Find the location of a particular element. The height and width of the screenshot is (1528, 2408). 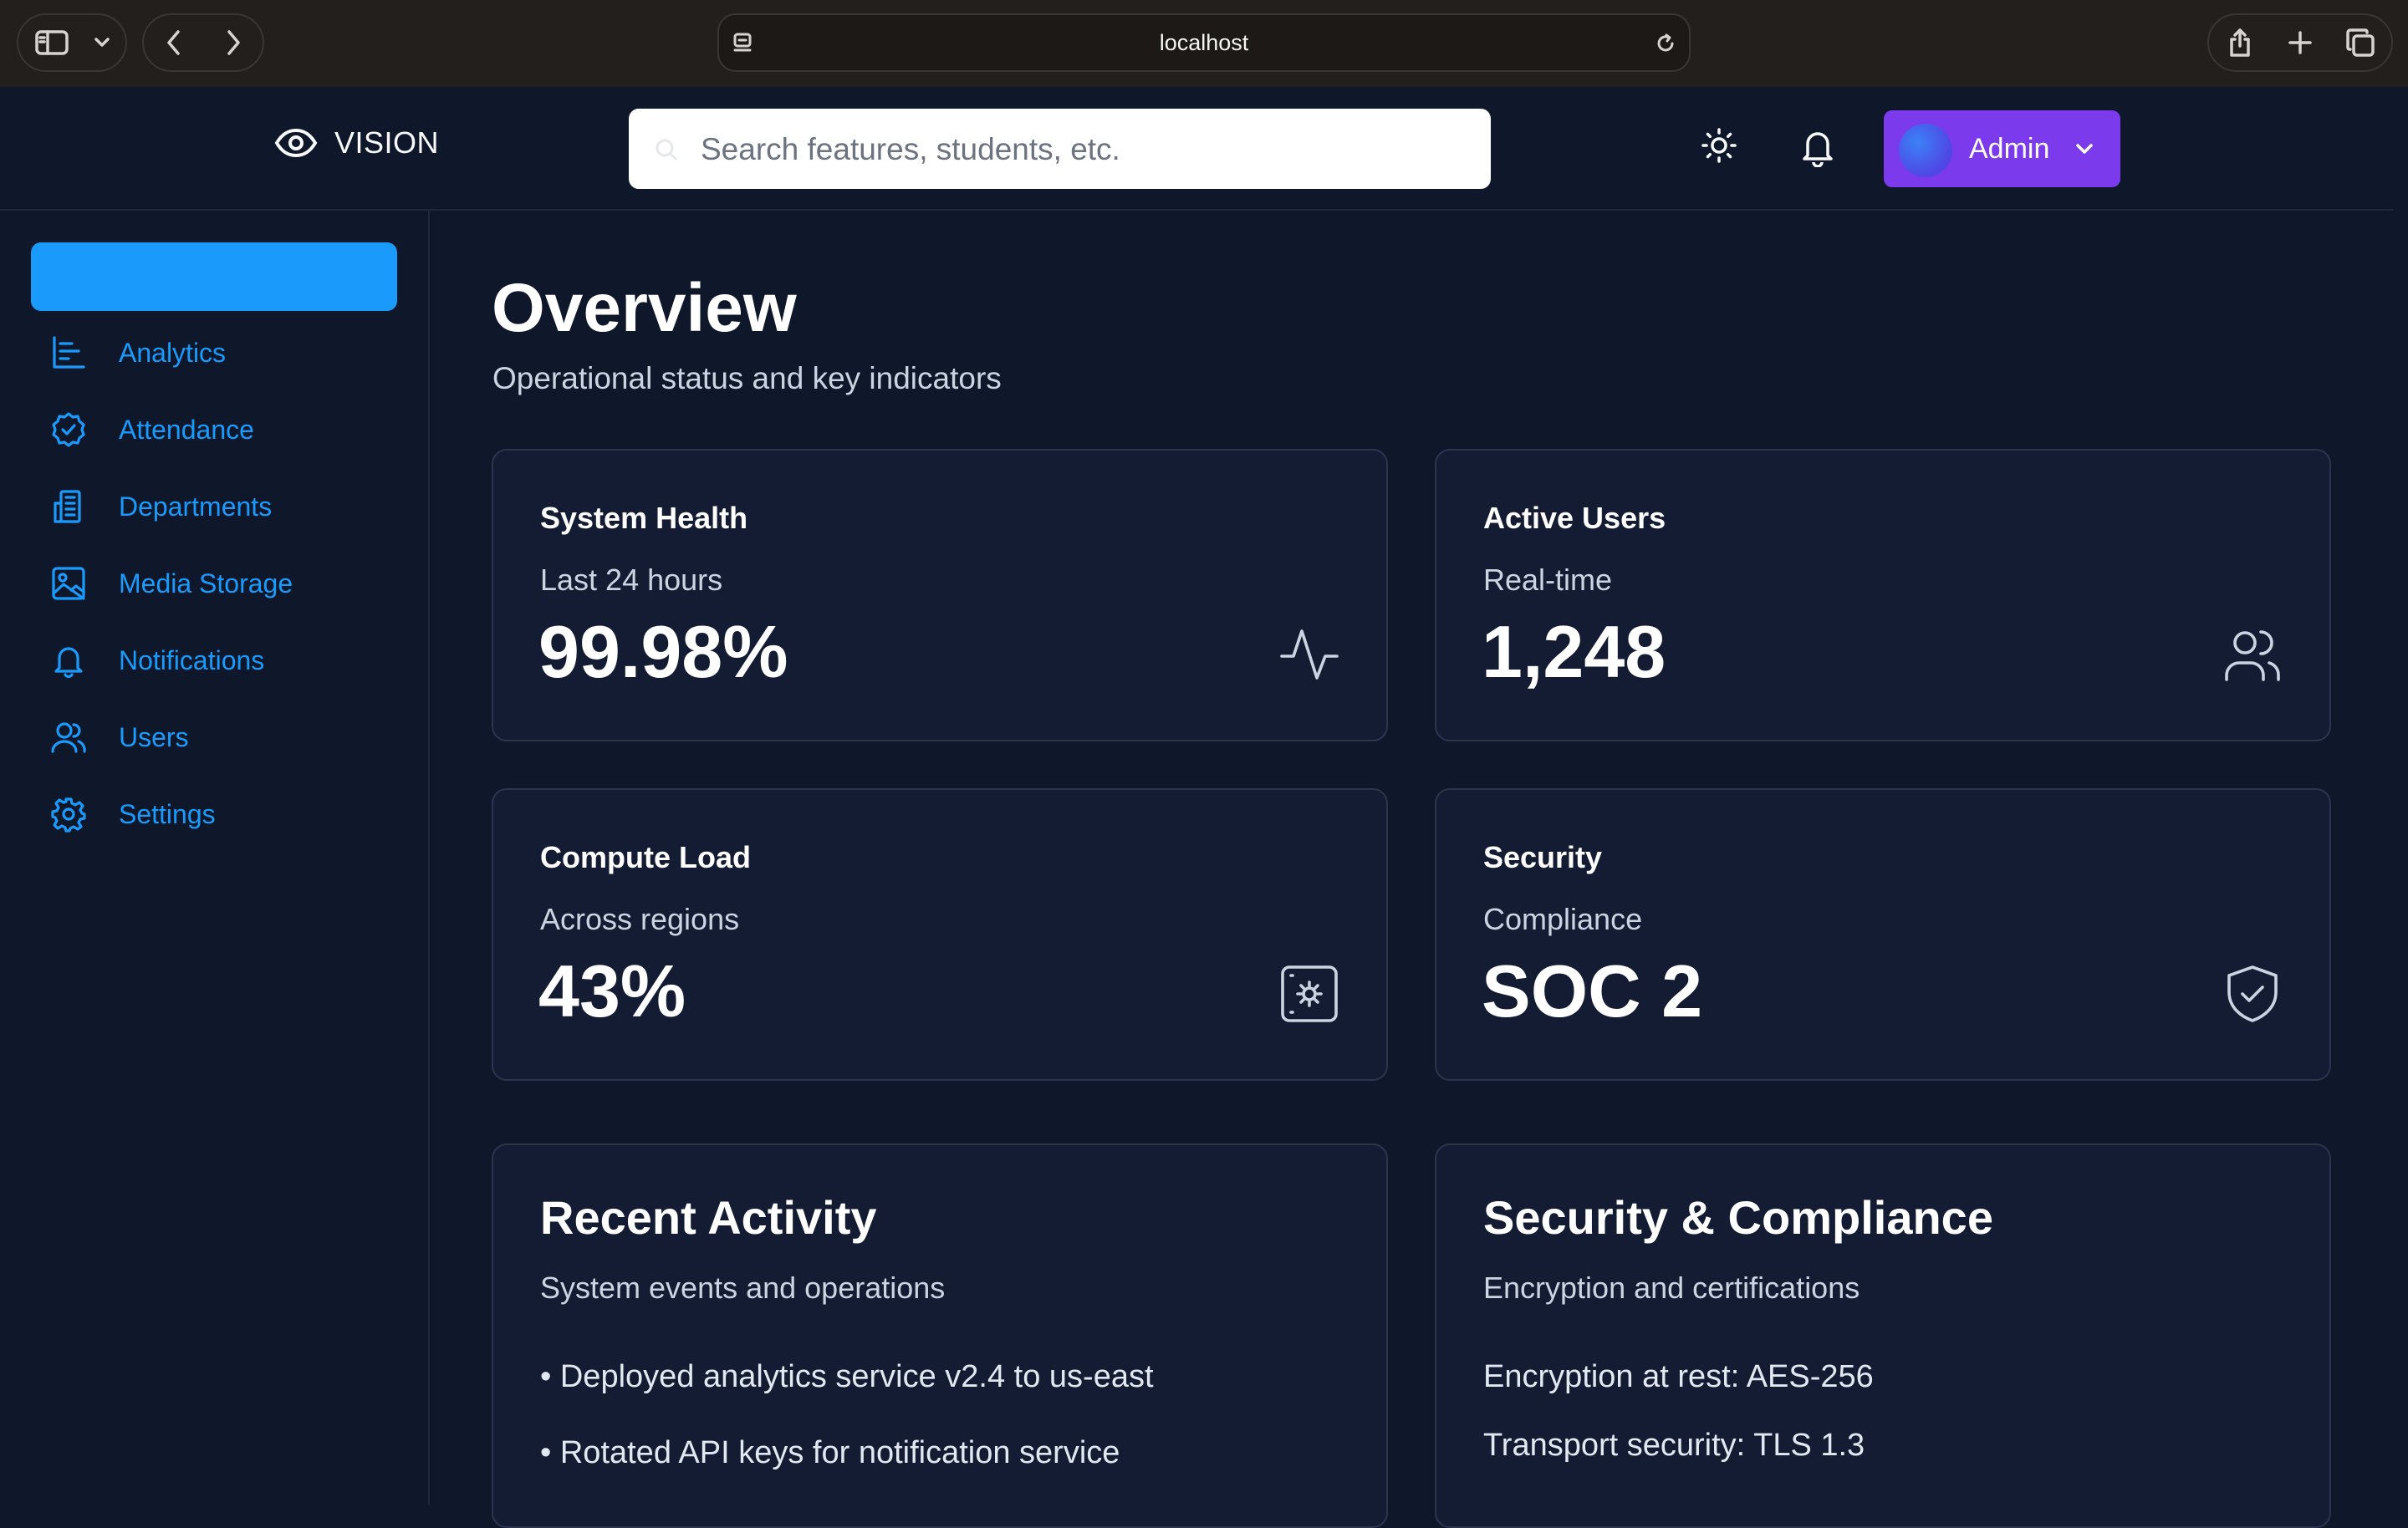

sidebar-item-media-storage: Media Storage is located at coordinates (226, 584).